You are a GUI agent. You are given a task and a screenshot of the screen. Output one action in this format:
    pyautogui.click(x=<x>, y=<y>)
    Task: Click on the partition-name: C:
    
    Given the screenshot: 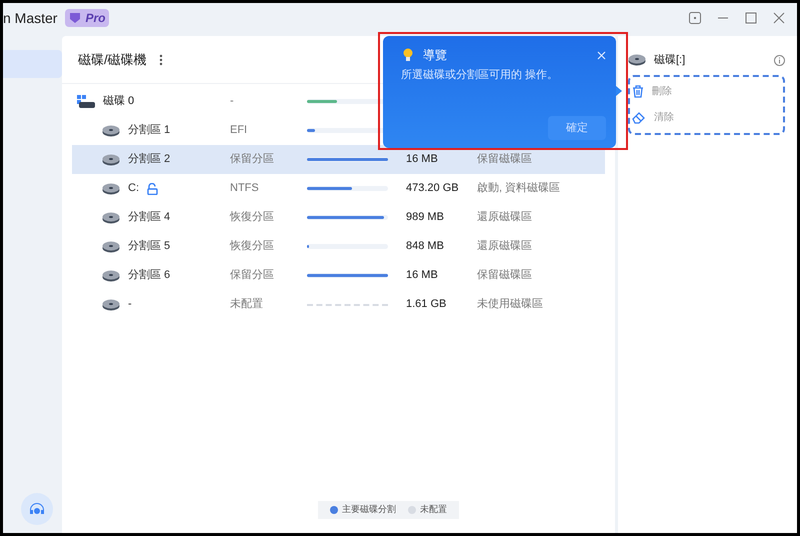 What is the action you would take?
    pyautogui.click(x=133, y=188)
    